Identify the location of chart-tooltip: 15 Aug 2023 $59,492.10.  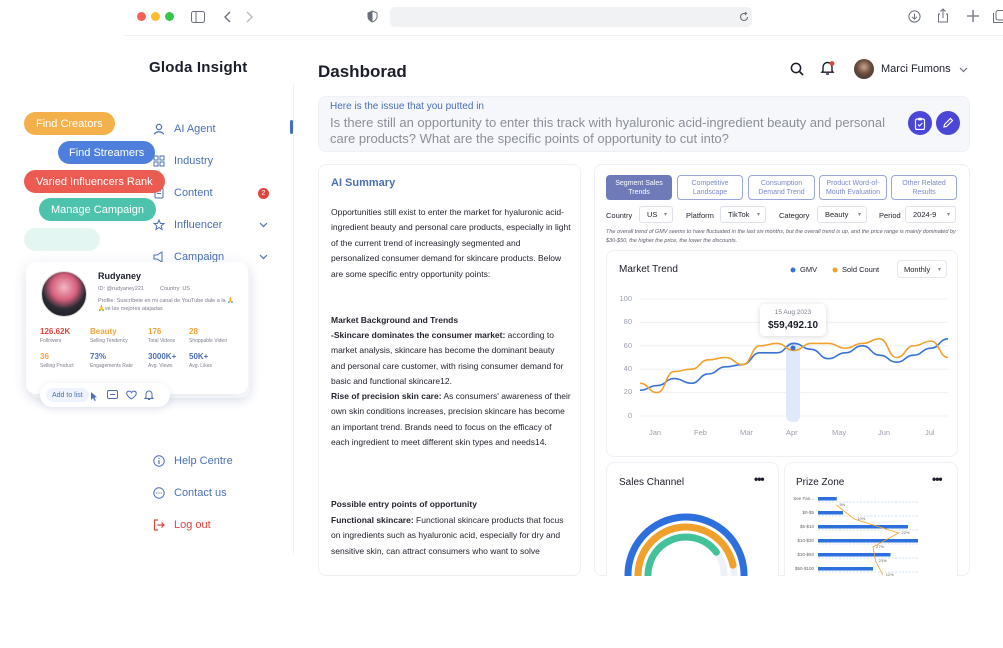
(793, 320).